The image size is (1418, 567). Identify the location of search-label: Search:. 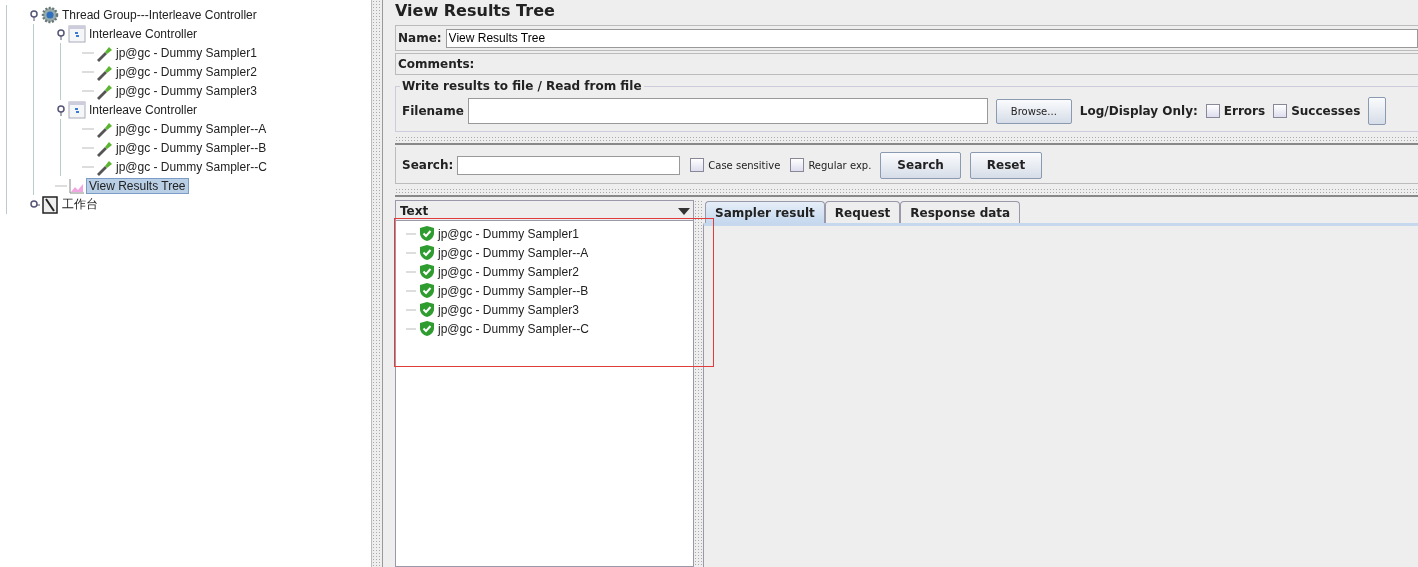
(428, 165).